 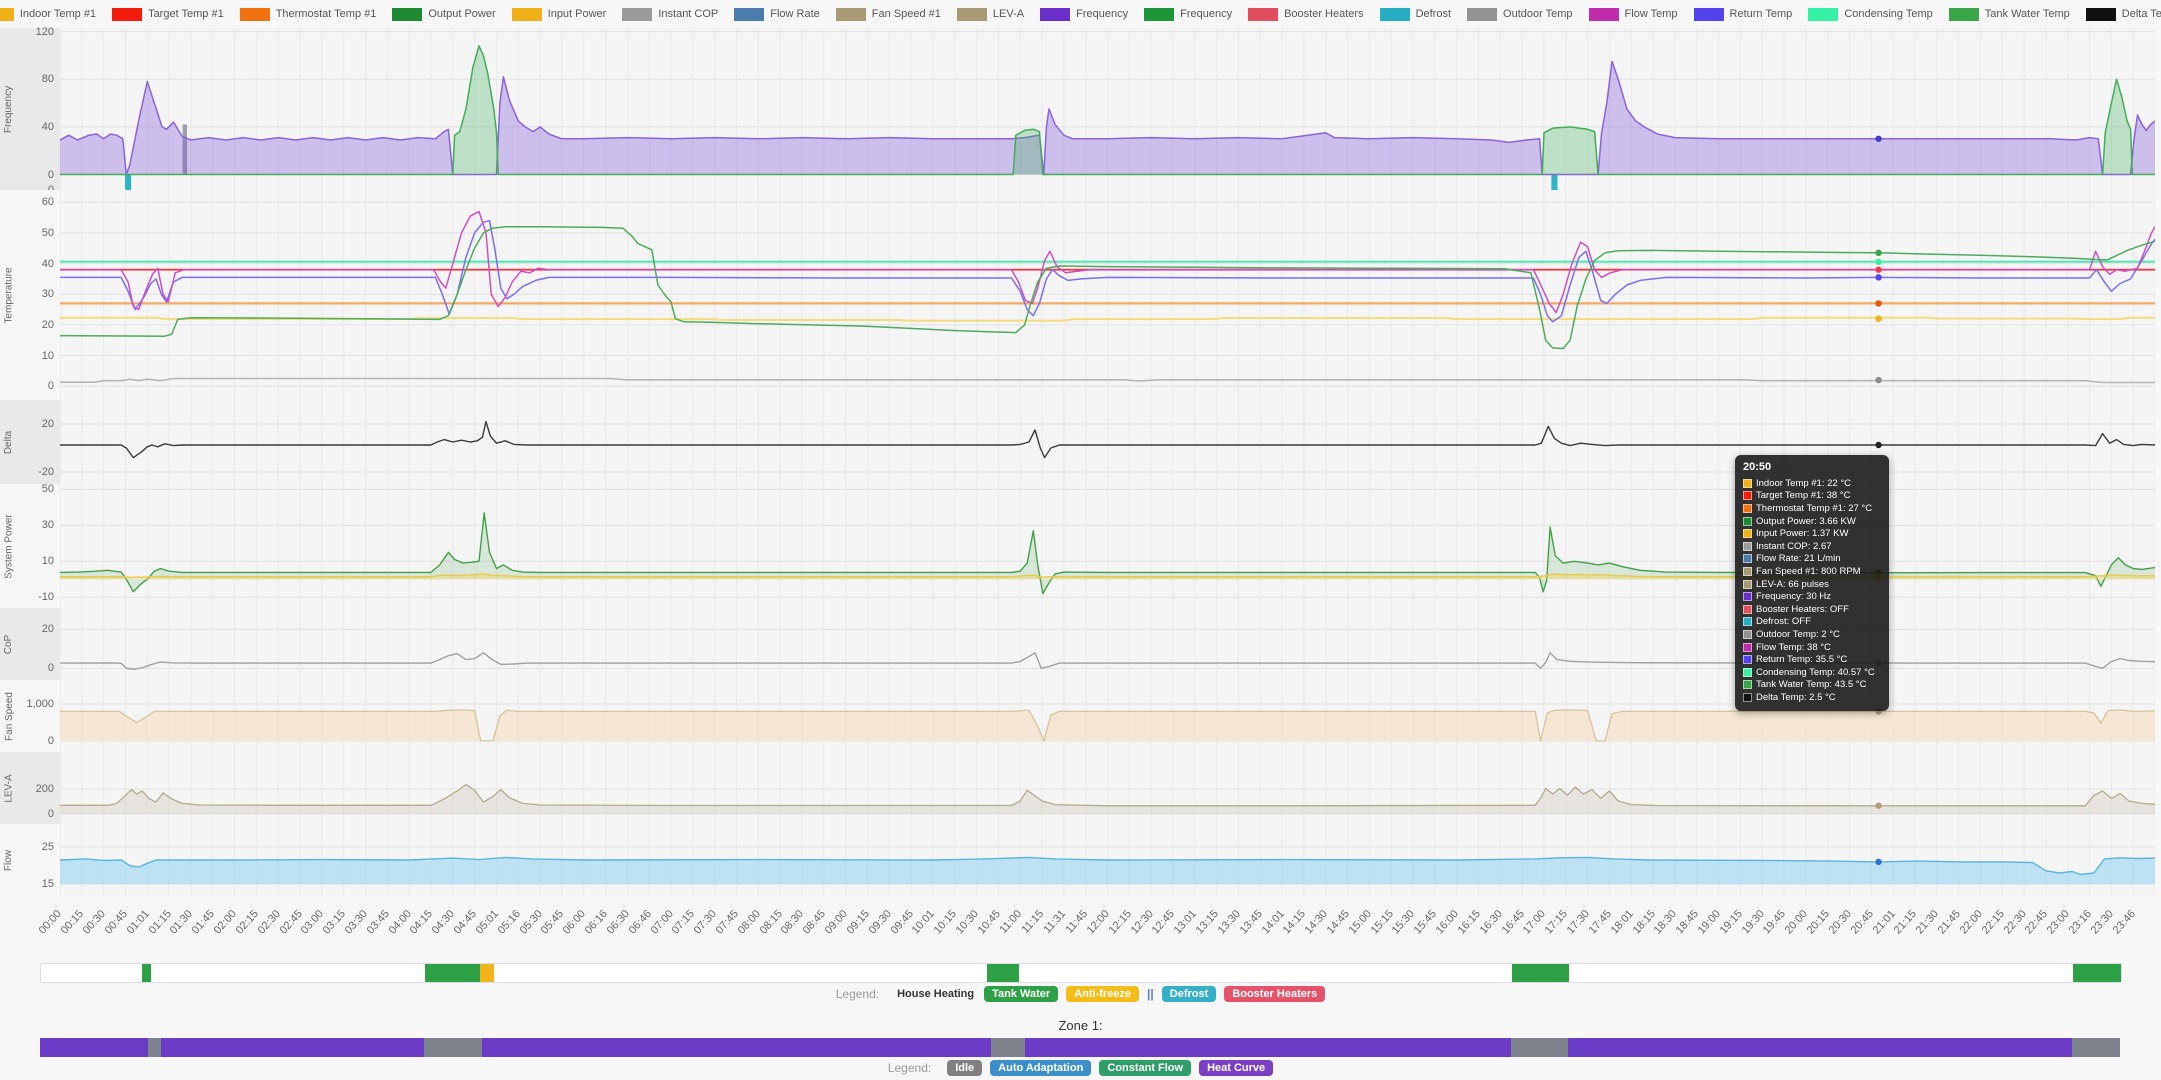 I want to click on legend-item-indoor-temp-1: Indoor Temp #1, so click(x=48, y=14).